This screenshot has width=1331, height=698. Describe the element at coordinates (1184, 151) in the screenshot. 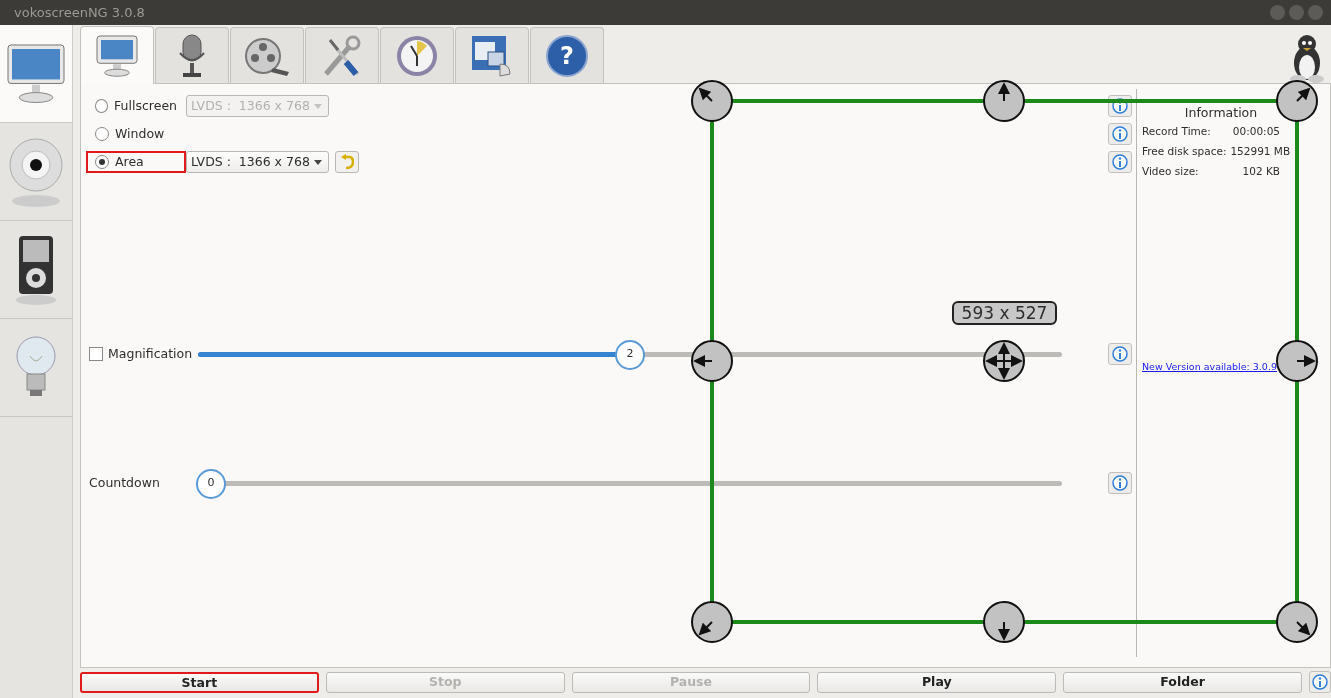

I see `info-label: Free disk space:` at that location.